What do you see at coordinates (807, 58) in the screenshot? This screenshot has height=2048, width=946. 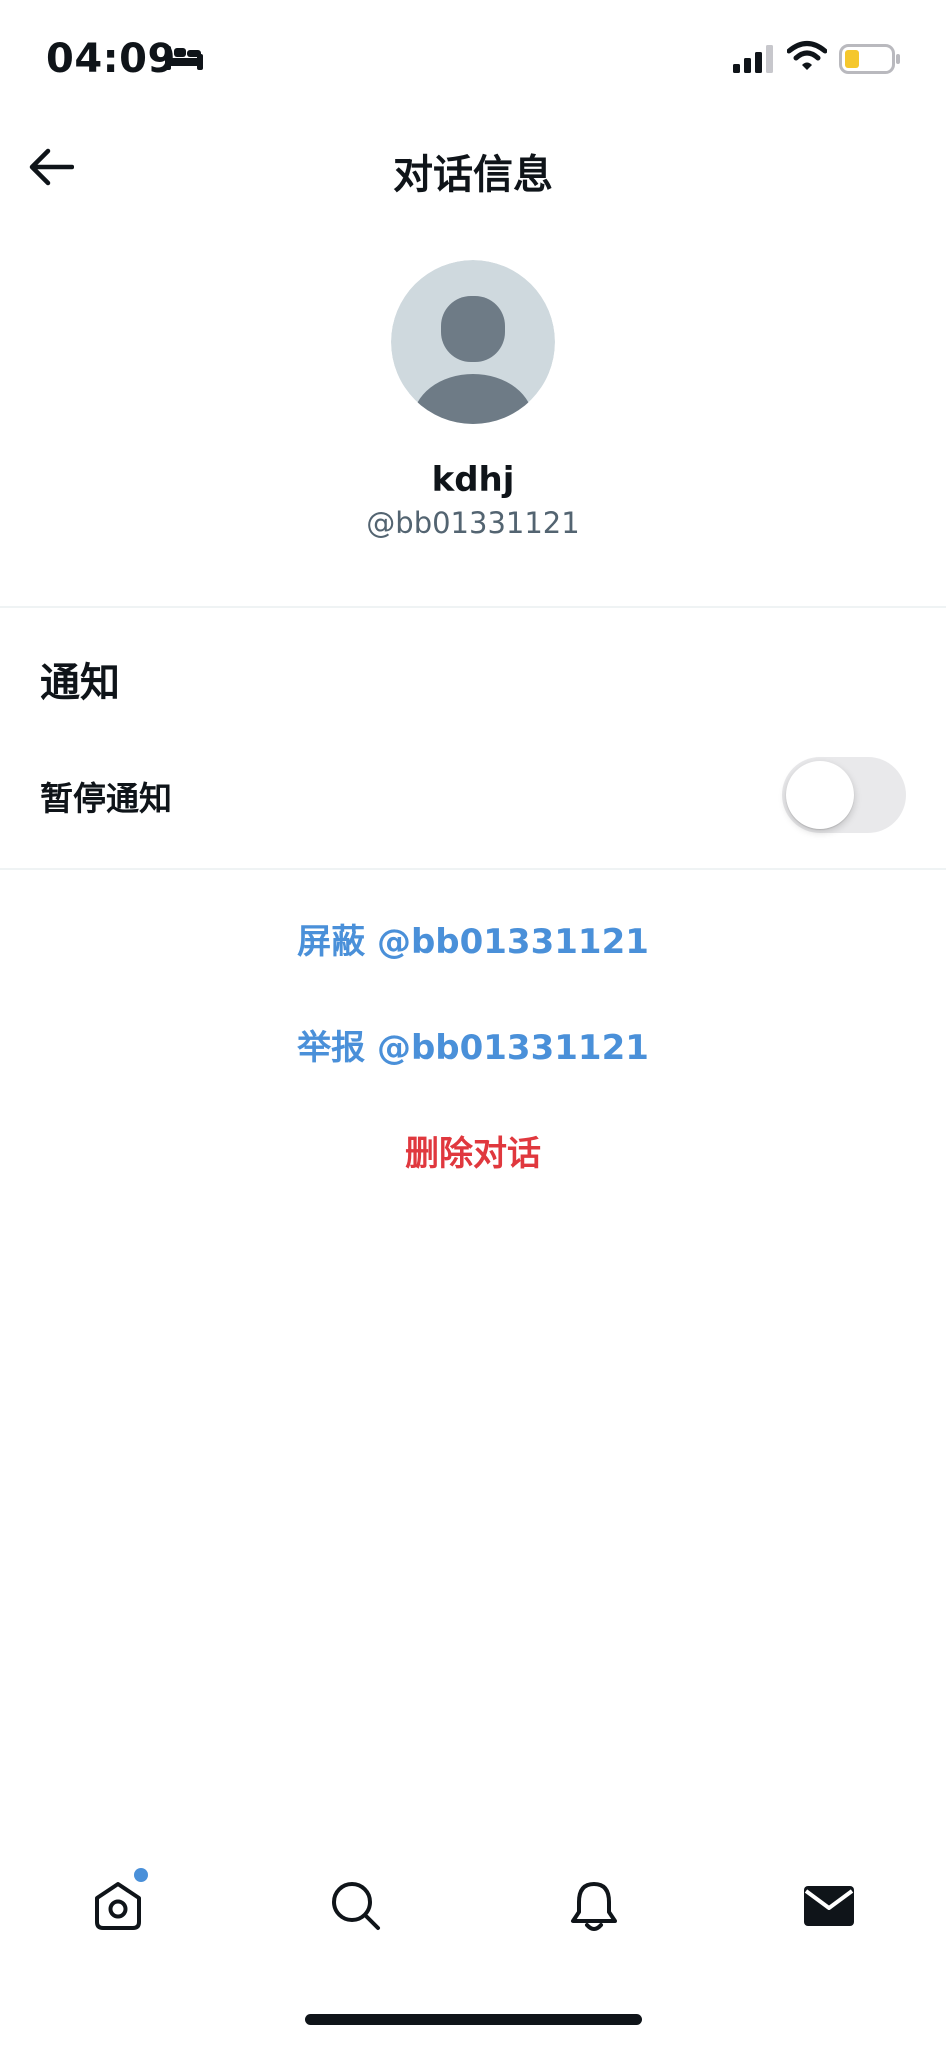 I see `wifi-icon` at bounding box center [807, 58].